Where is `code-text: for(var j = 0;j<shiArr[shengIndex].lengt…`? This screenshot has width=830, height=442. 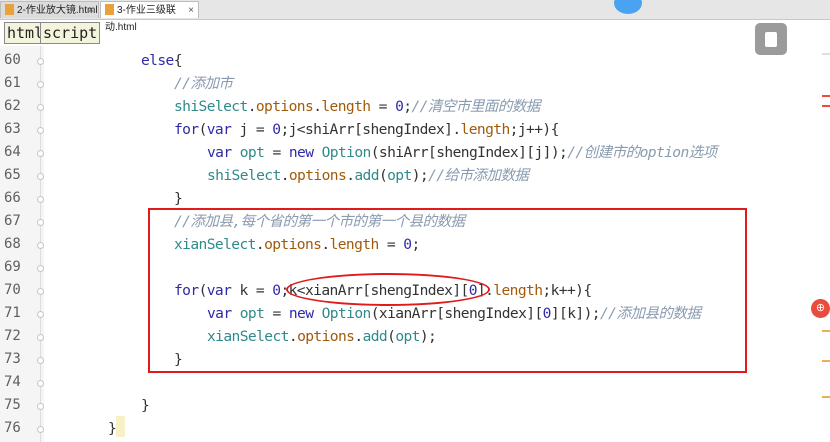
code-text: for(var j = 0;j<shiArr[shengIndex].lengt… is located at coordinates (366, 129).